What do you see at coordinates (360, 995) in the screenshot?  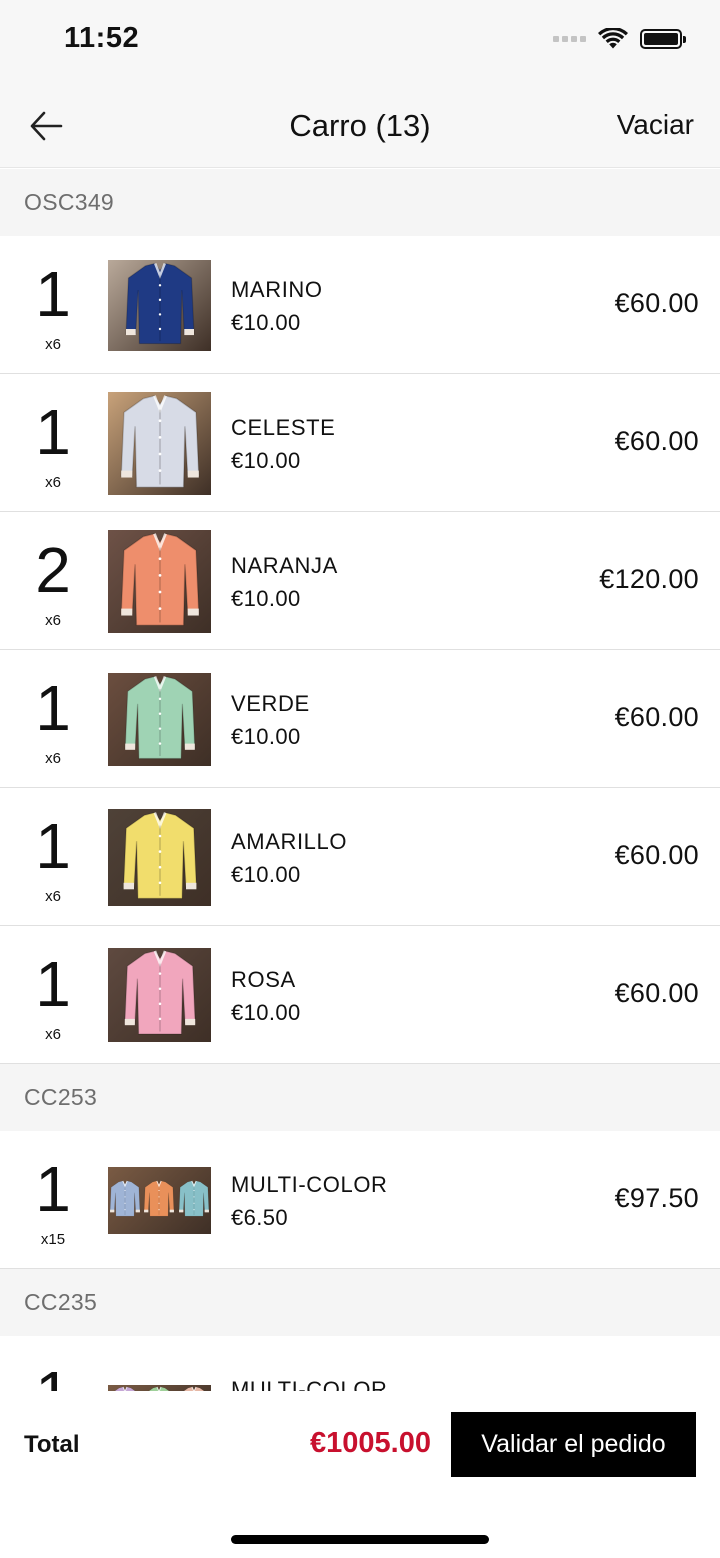 I see `cart-row: 1 x6 ROSA €10.00 €60.00` at bounding box center [360, 995].